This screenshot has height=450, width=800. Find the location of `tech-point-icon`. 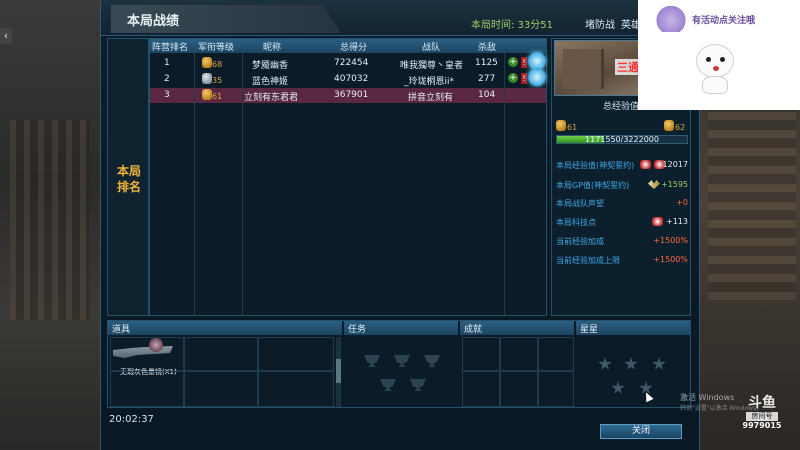

tech-point-icon is located at coordinates (657, 221).